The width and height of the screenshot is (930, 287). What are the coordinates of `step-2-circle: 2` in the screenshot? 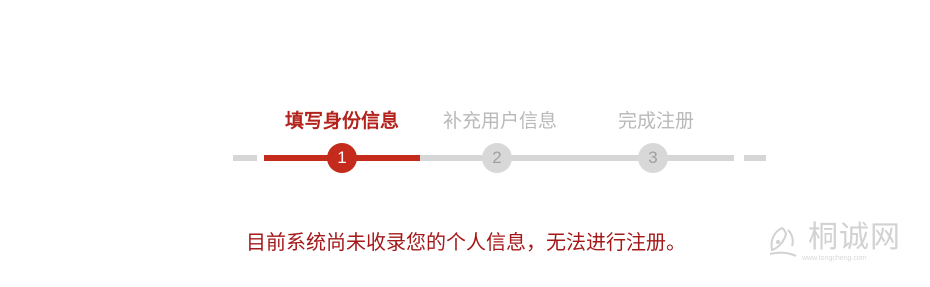 It's located at (497, 158).